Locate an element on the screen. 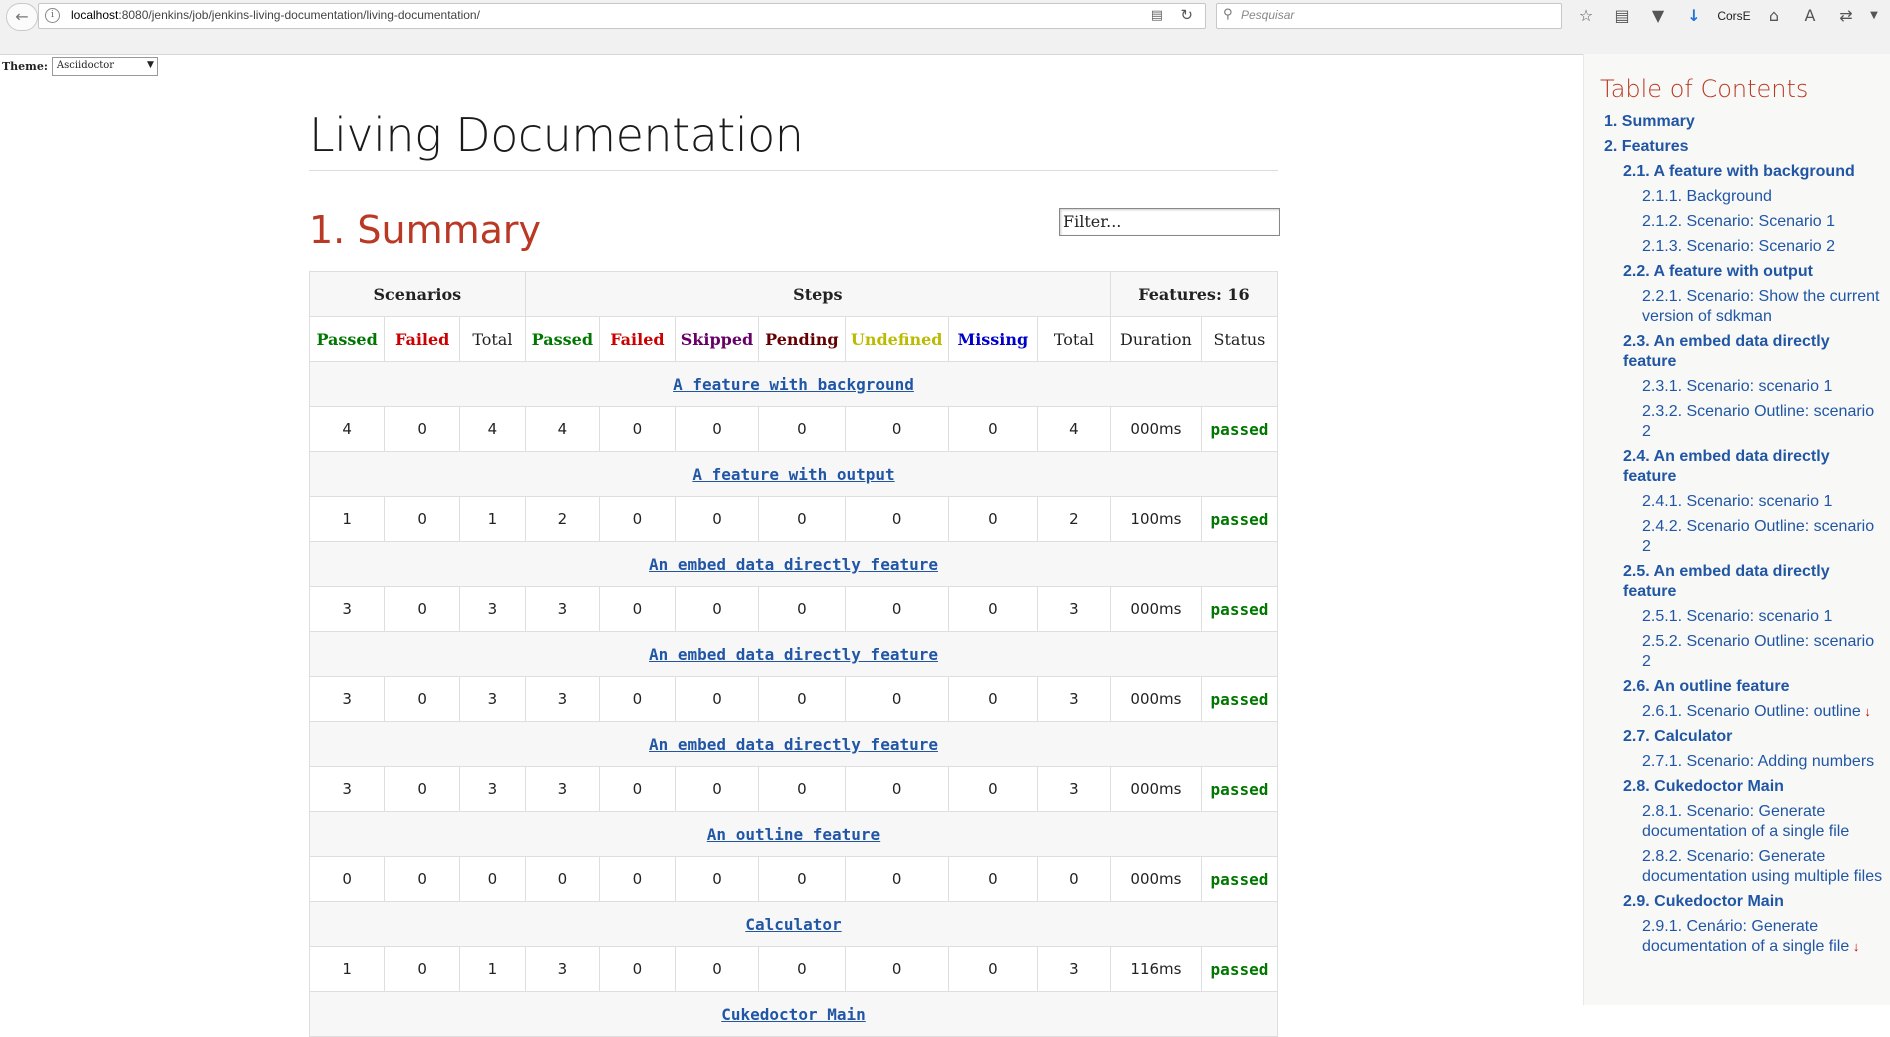 This screenshot has width=1890, height=1037. home-icon: ⌂ is located at coordinates (1774, 16).